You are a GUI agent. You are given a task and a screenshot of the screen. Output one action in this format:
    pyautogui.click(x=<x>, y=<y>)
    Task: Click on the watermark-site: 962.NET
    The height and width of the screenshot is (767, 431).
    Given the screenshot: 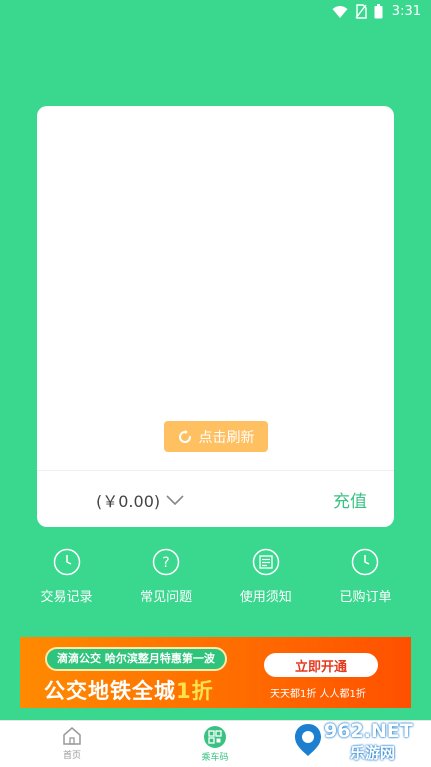 What is the action you would take?
    pyautogui.click(x=368, y=731)
    